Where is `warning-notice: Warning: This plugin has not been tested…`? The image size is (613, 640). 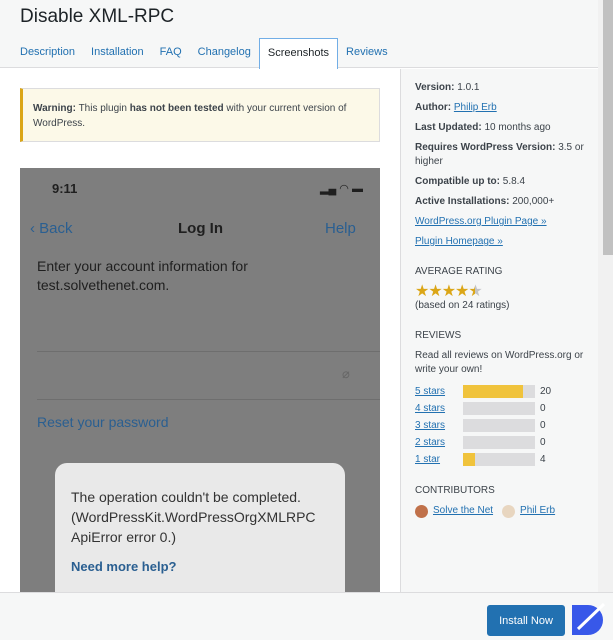 warning-notice: Warning: This plugin has not been tested… is located at coordinates (200, 115).